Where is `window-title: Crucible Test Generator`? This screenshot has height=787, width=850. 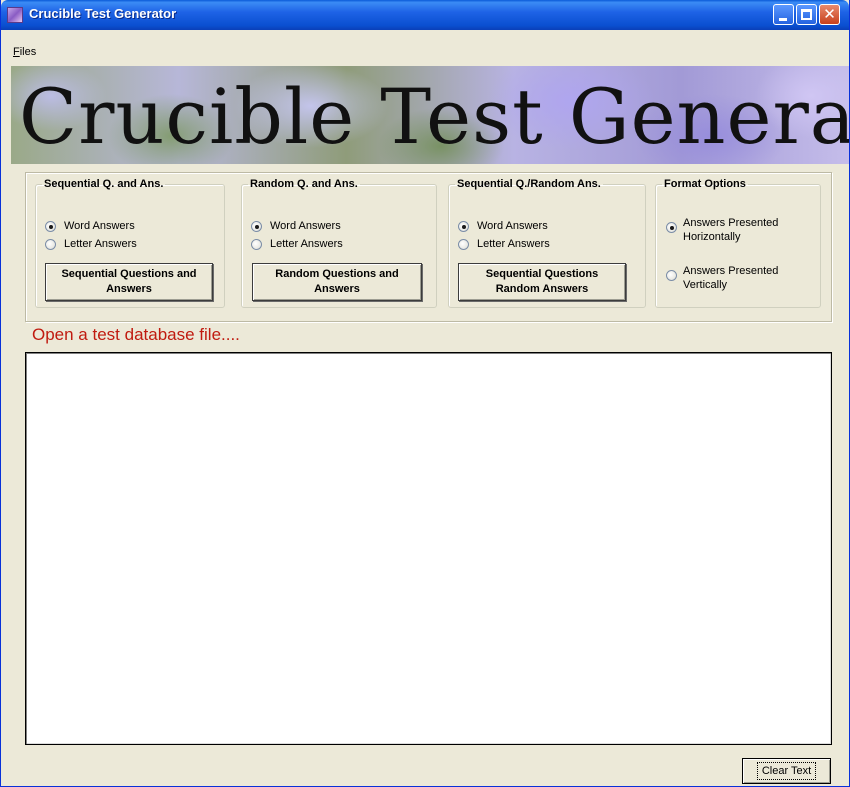
window-title: Crucible Test Generator is located at coordinates (103, 13).